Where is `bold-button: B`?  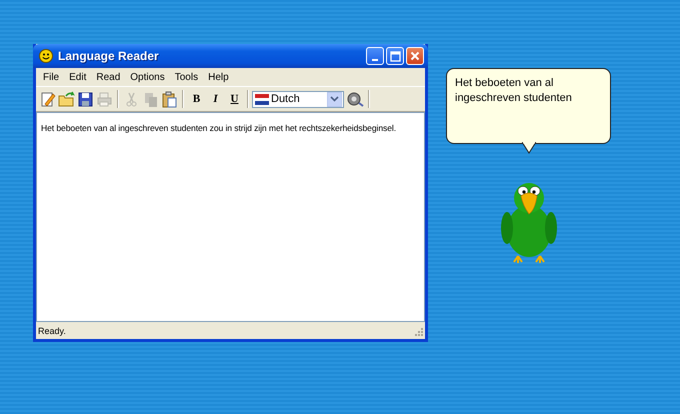
bold-button: B is located at coordinates (196, 99).